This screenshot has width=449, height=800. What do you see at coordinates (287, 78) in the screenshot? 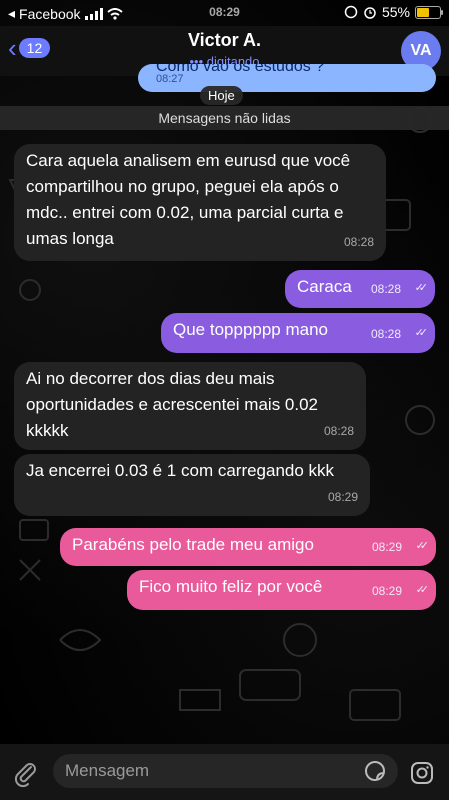
I see `partial-outgoing-message: Como vão os estudos ? 08:27` at bounding box center [287, 78].